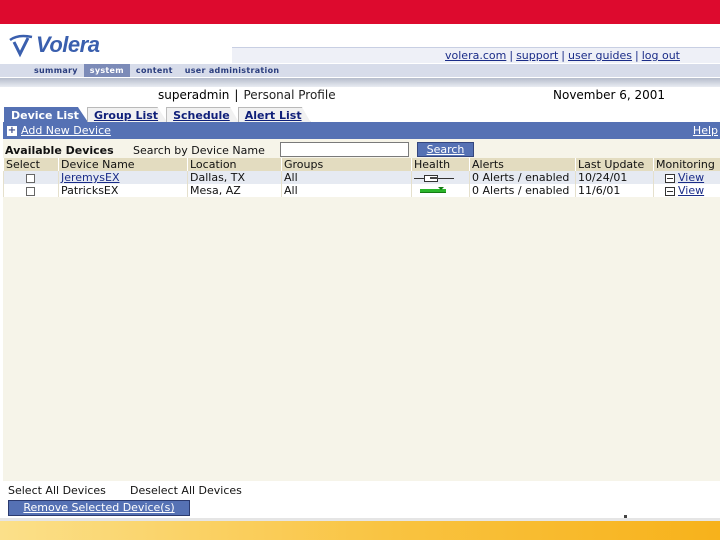 Image resolution: width=720 pixels, height=540 pixels. What do you see at coordinates (522, 164) in the screenshot?
I see `column-header-alerts: Alerts` at bounding box center [522, 164].